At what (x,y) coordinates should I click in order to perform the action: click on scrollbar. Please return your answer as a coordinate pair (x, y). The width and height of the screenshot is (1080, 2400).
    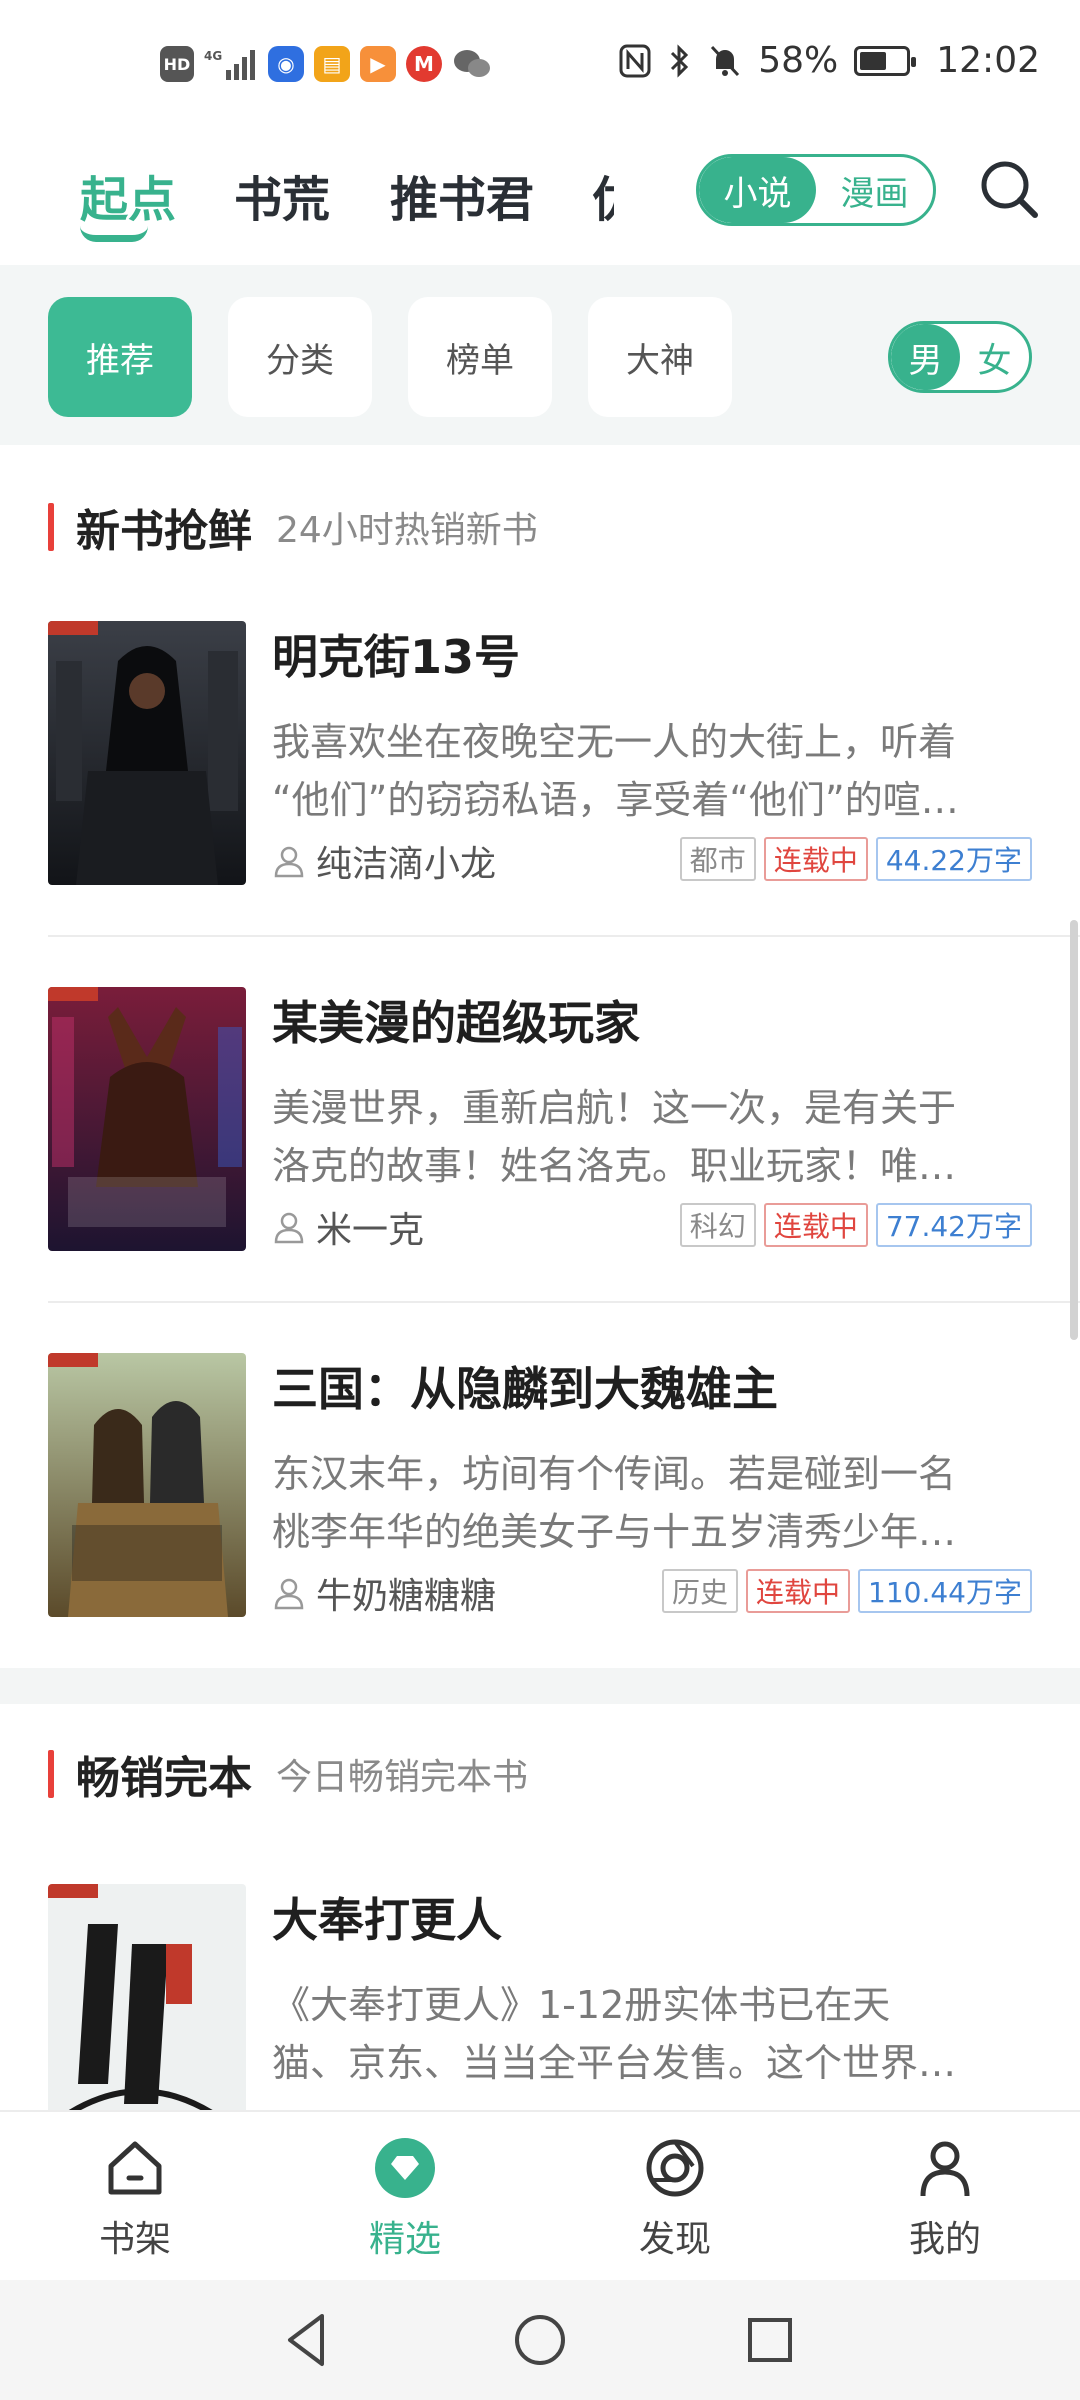
    Looking at the image, I should click on (1074, 1130).